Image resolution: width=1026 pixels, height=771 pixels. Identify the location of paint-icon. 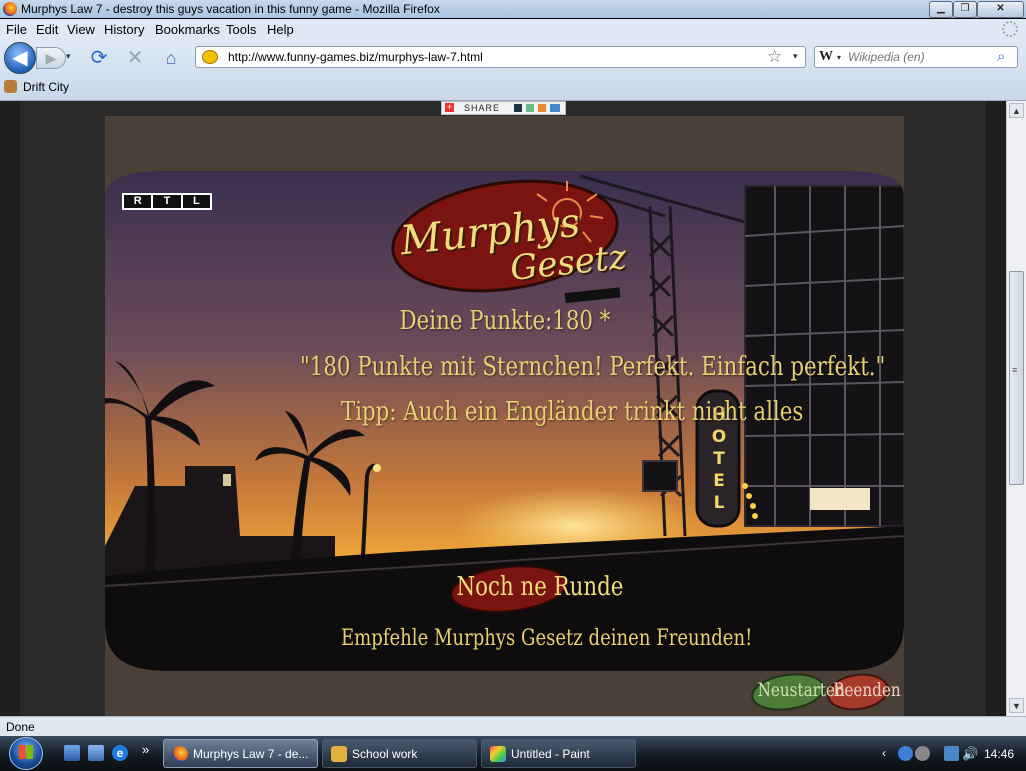
(498, 754).